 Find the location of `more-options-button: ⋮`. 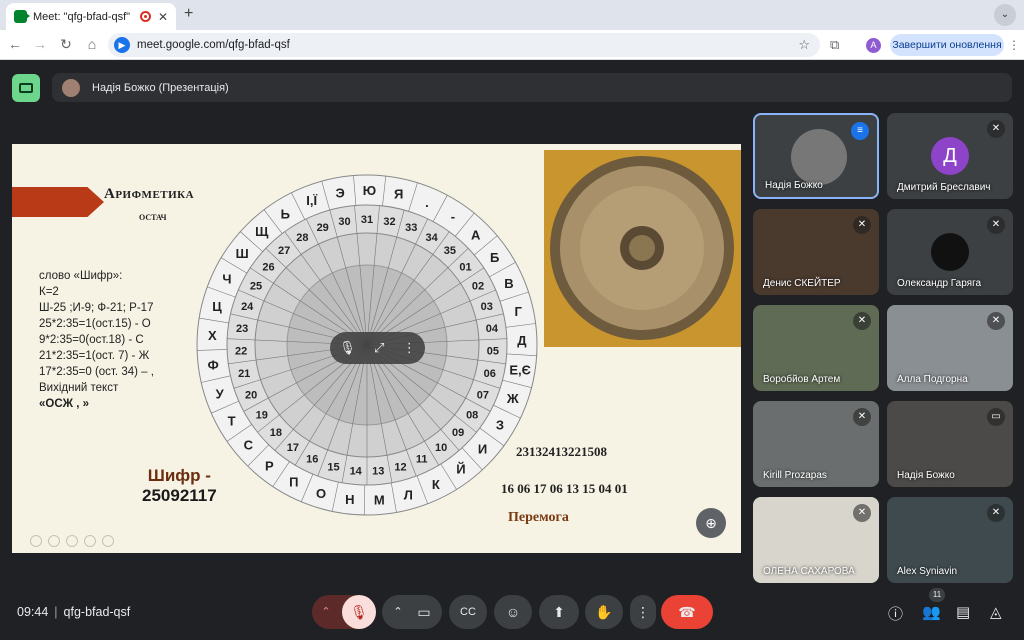

more-options-button: ⋮ is located at coordinates (643, 612).